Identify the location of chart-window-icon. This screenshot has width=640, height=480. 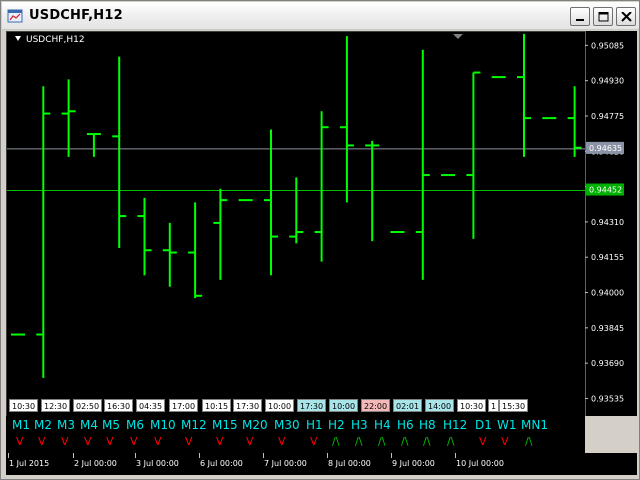
(15, 16).